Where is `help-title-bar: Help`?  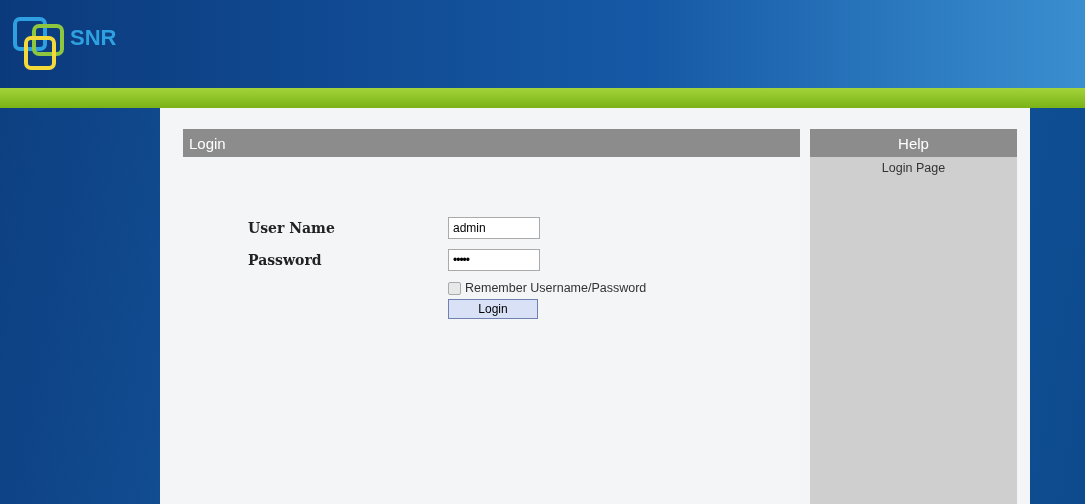
help-title-bar: Help is located at coordinates (913, 143).